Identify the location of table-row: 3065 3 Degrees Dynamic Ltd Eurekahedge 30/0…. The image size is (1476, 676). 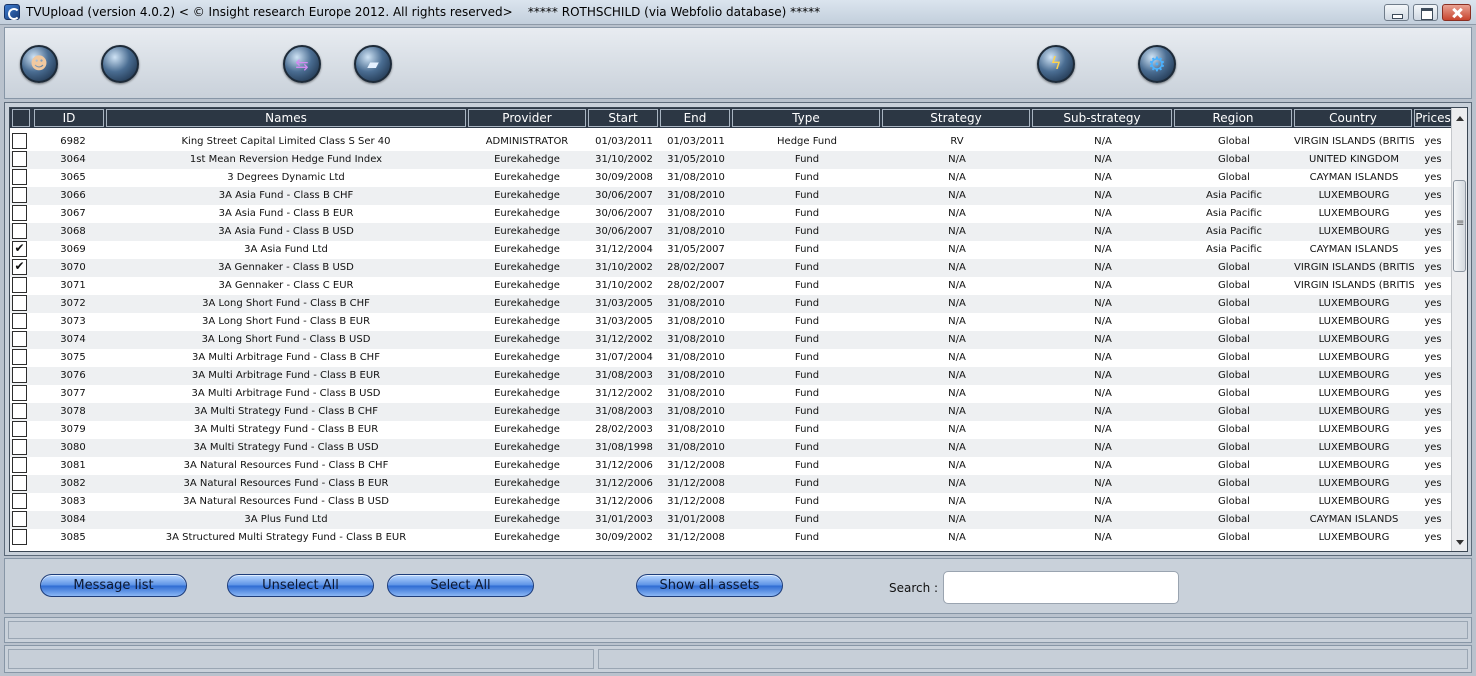
(731, 178).